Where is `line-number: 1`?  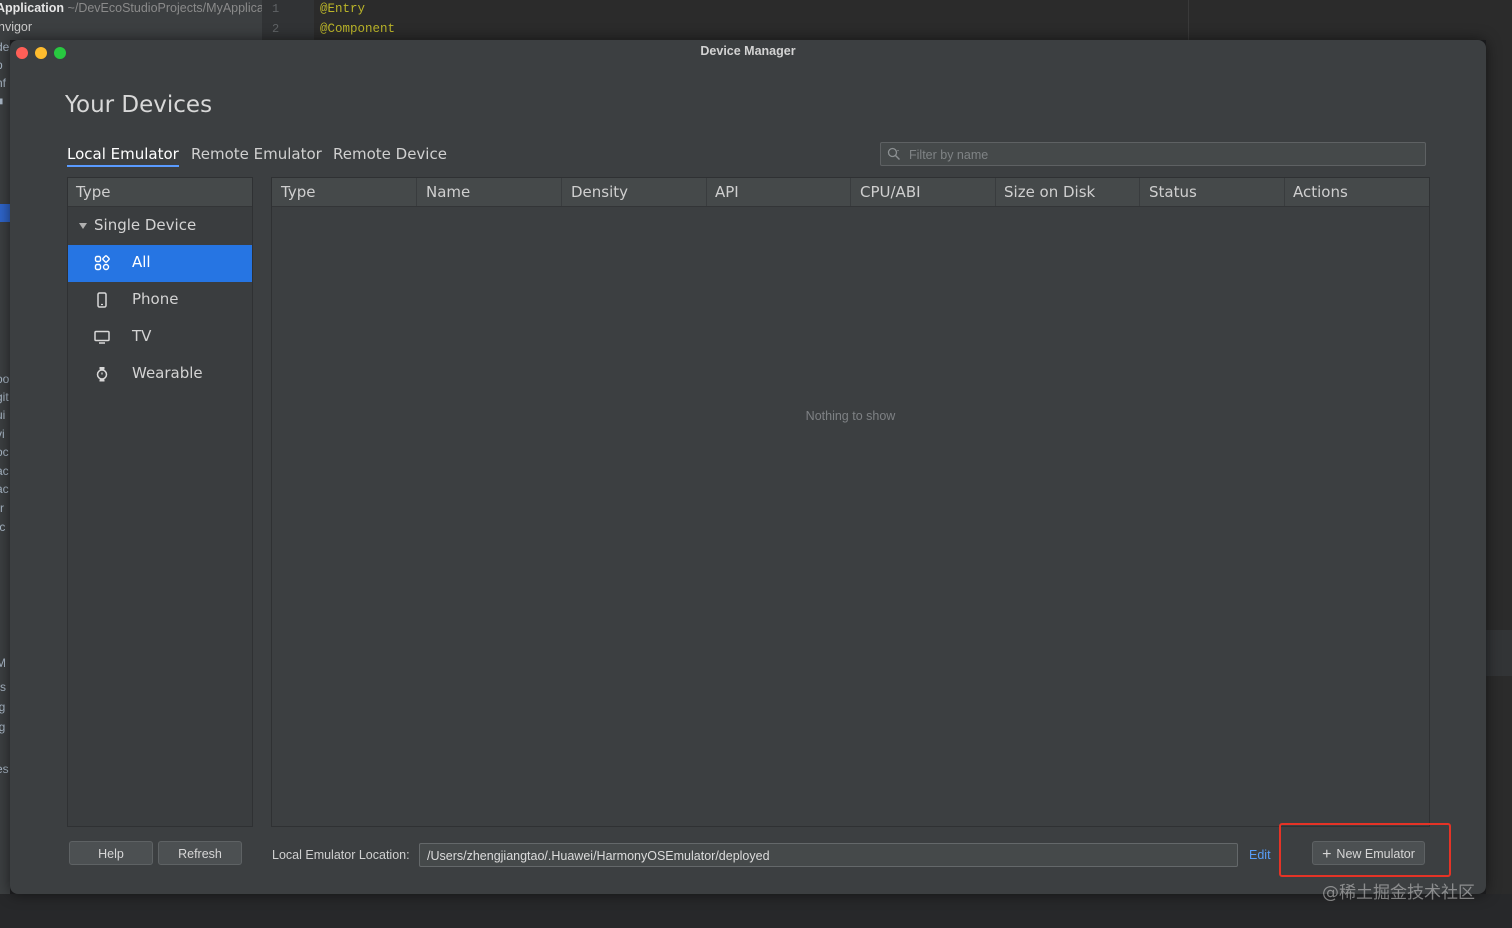 line-number: 1 is located at coordinates (276, 9).